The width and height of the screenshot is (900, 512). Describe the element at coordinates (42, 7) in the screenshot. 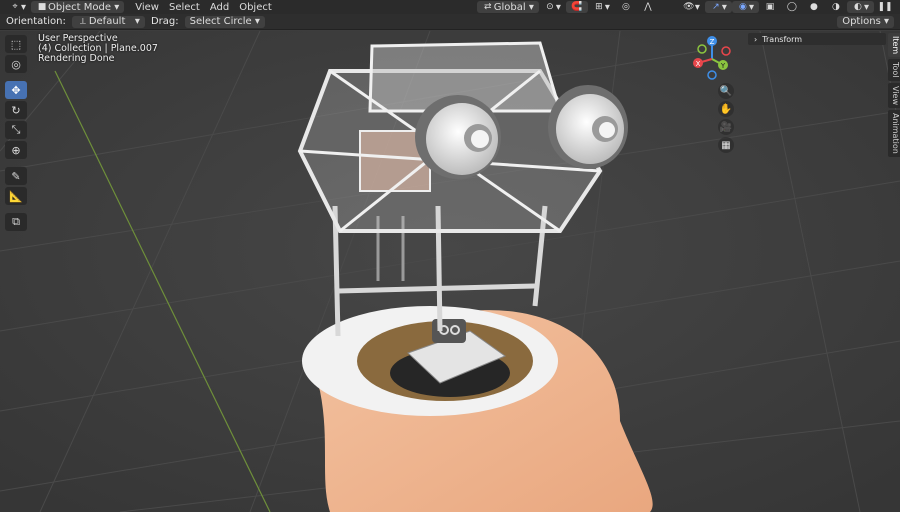

I see `object-mode-icon: ■` at that location.